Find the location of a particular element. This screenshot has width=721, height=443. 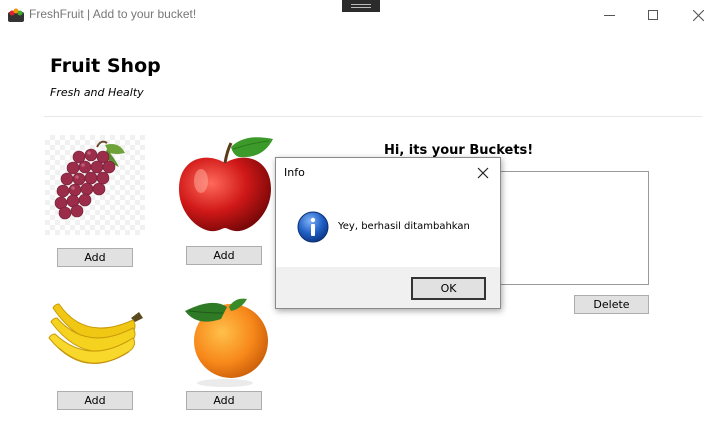

info-icon is located at coordinates (313, 227).